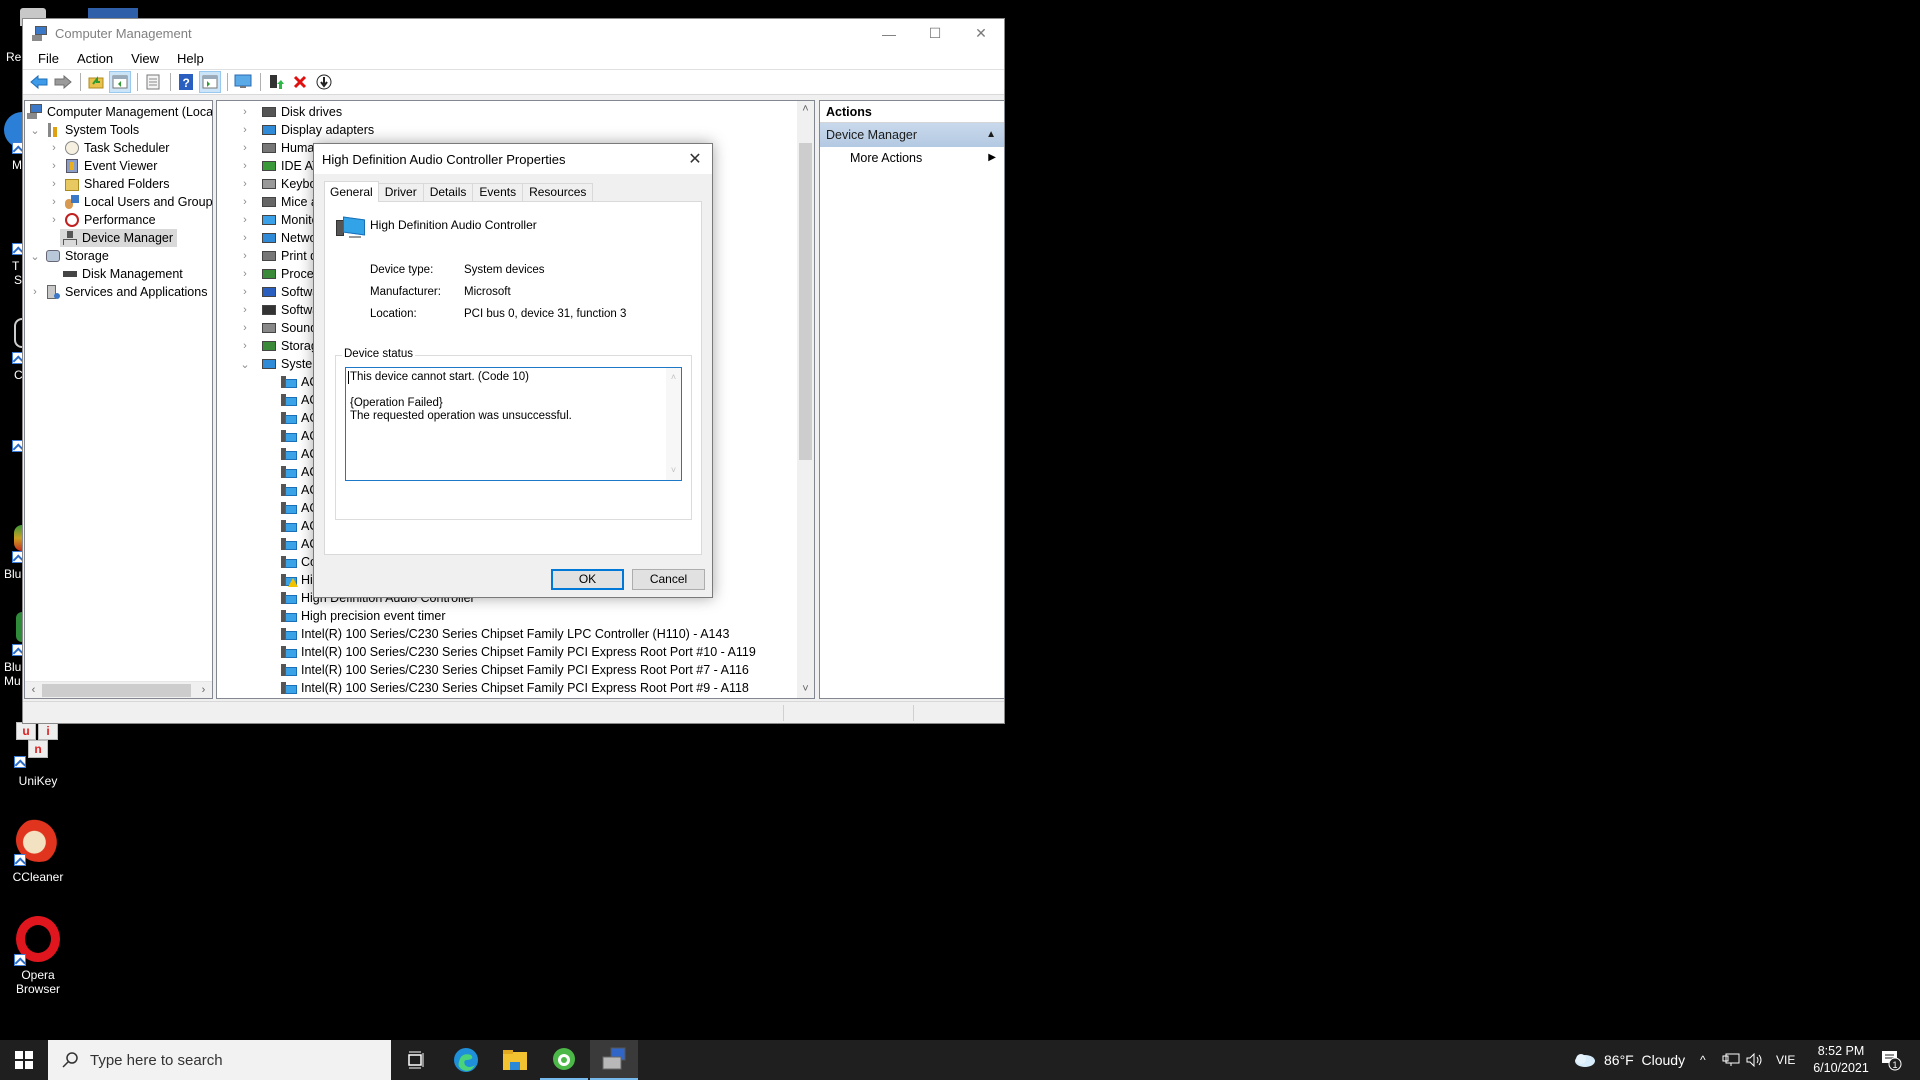 The width and height of the screenshot is (1920, 1080). What do you see at coordinates (38, 755) in the screenshot?
I see `desktop-icon-unikey: u i n UniKey` at bounding box center [38, 755].